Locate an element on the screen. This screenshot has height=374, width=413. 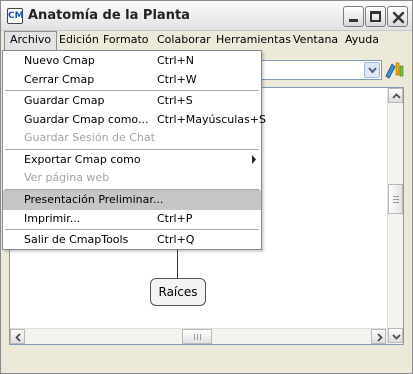
maximize-button is located at coordinates (375, 16).